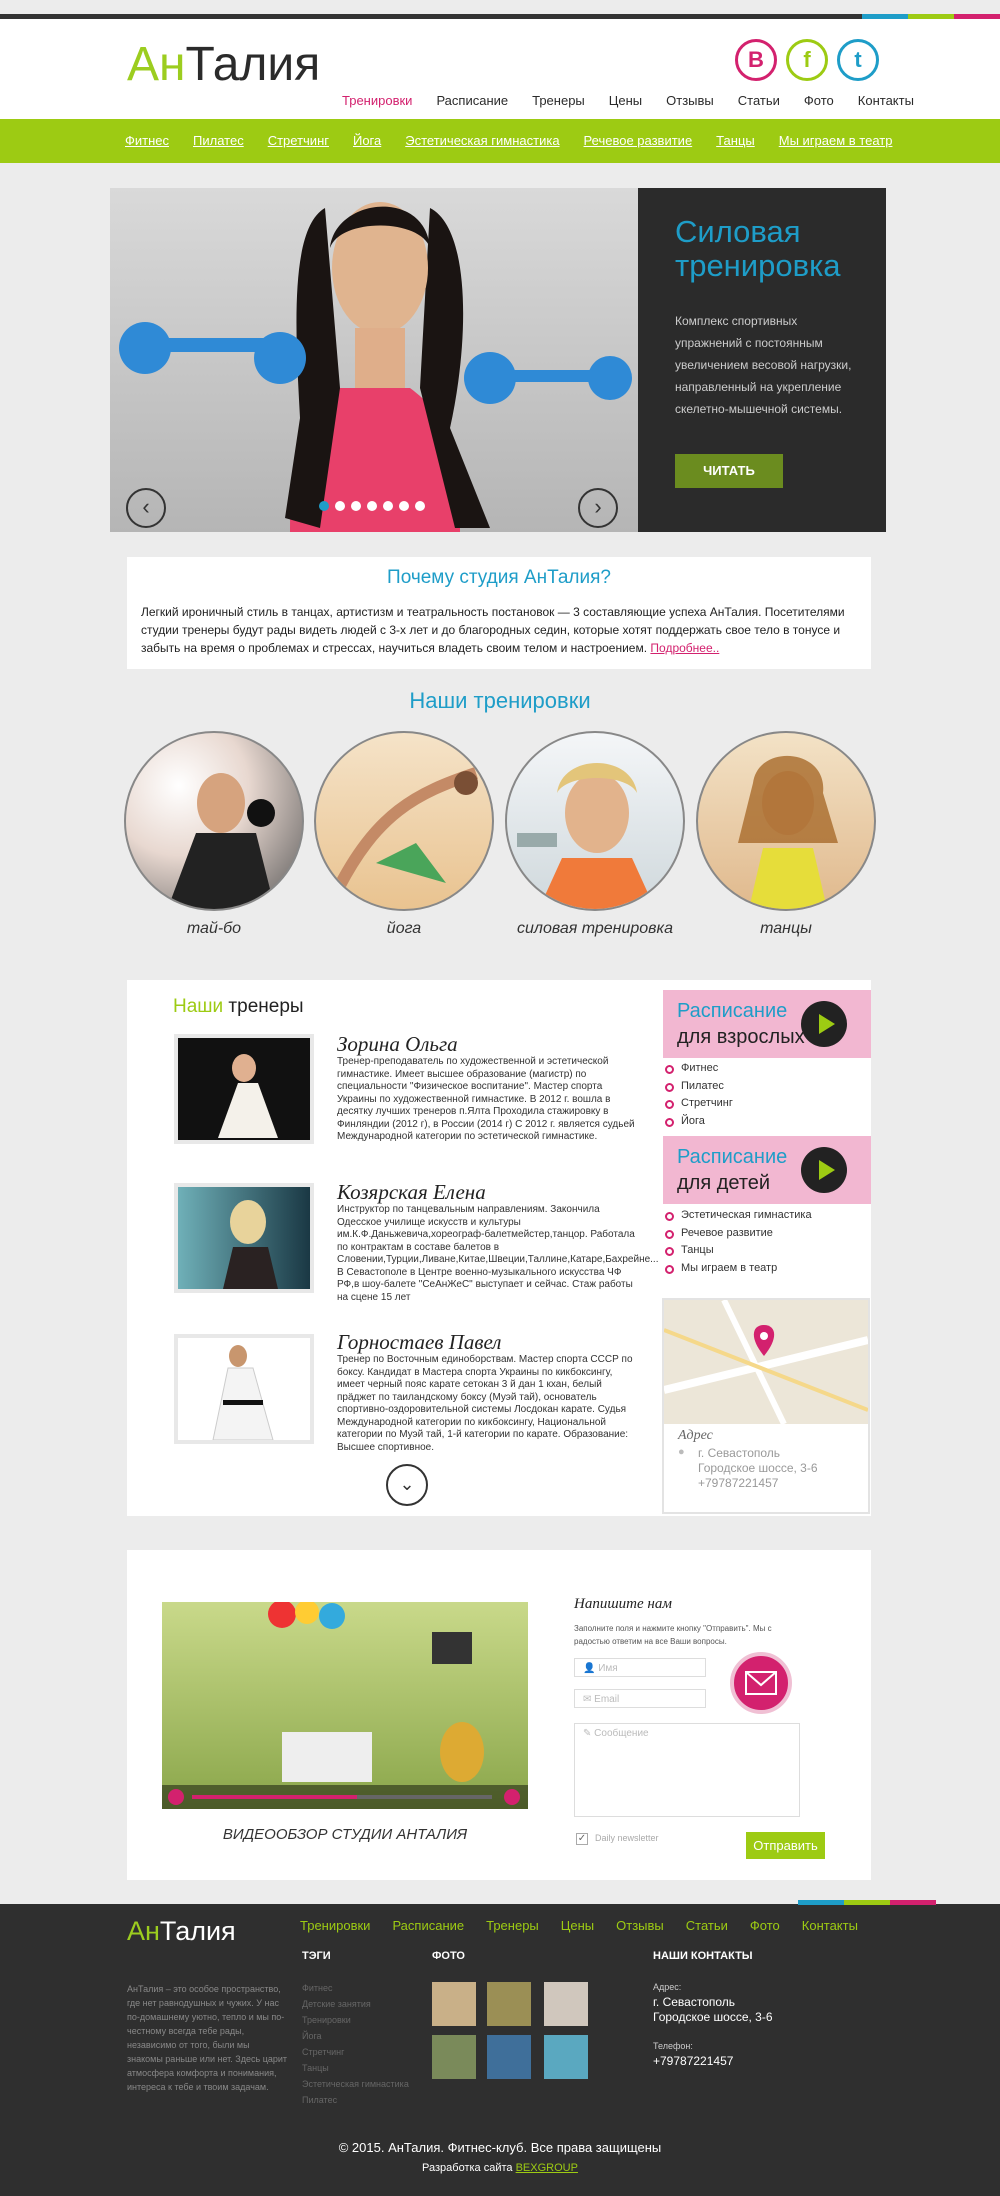 Image resolution: width=1000 pixels, height=2196 pixels. I want to click on nav-item-articles: Статьи, so click(759, 100).